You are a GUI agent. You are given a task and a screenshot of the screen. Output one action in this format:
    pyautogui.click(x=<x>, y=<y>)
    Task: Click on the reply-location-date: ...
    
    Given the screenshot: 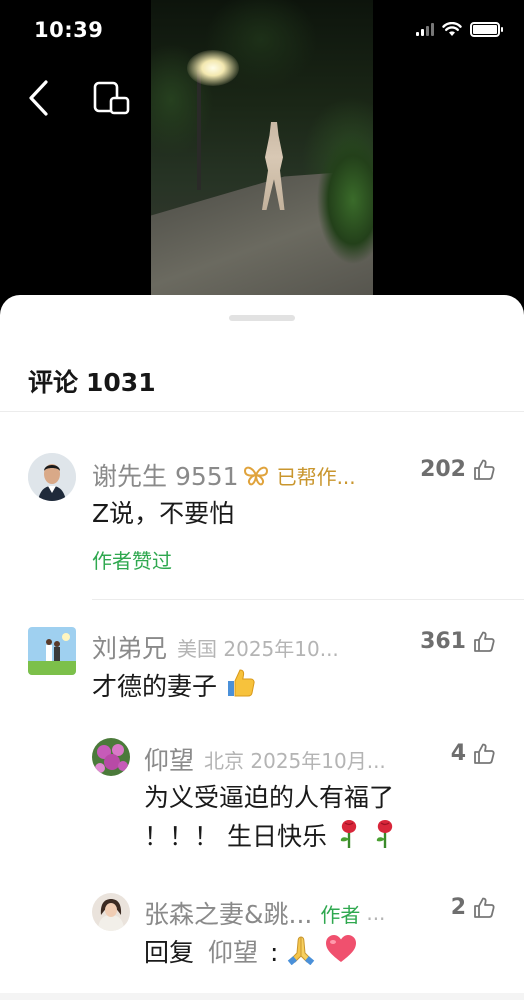 What is the action you would take?
    pyautogui.click(x=376, y=913)
    